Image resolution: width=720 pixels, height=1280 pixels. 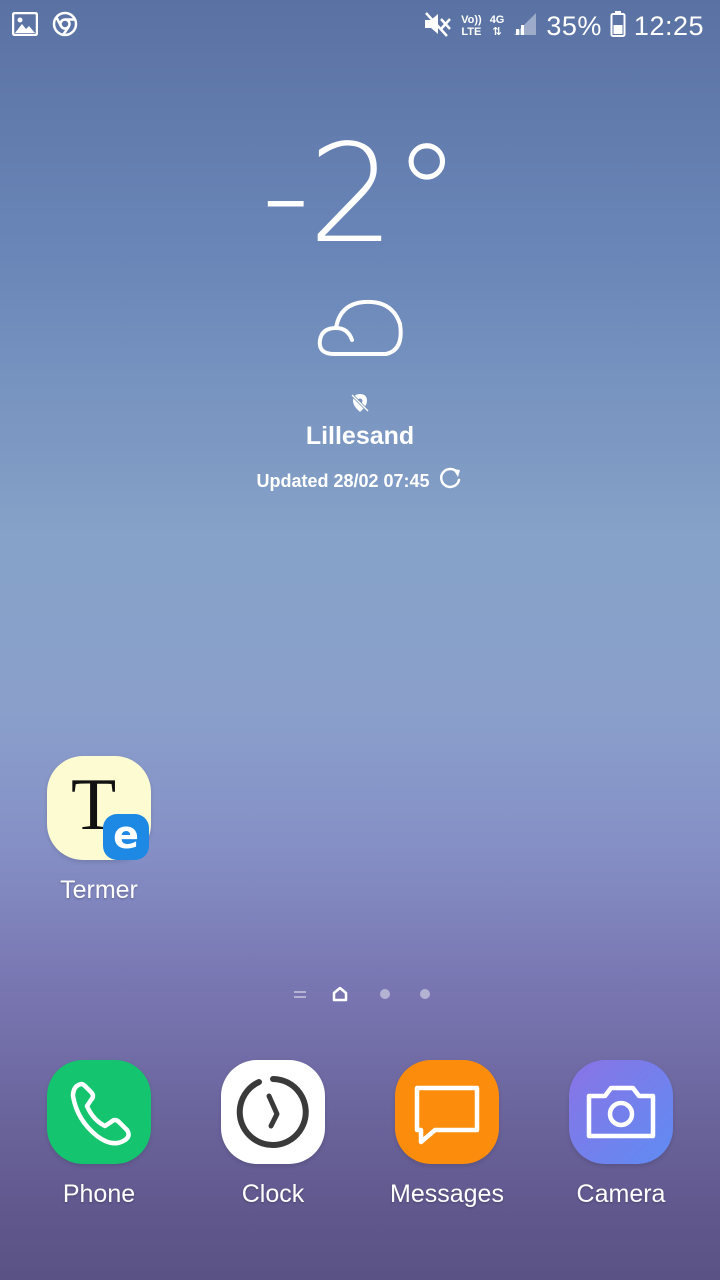 What do you see at coordinates (360, 405) in the screenshot?
I see `location-off-icon` at bounding box center [360, 405].